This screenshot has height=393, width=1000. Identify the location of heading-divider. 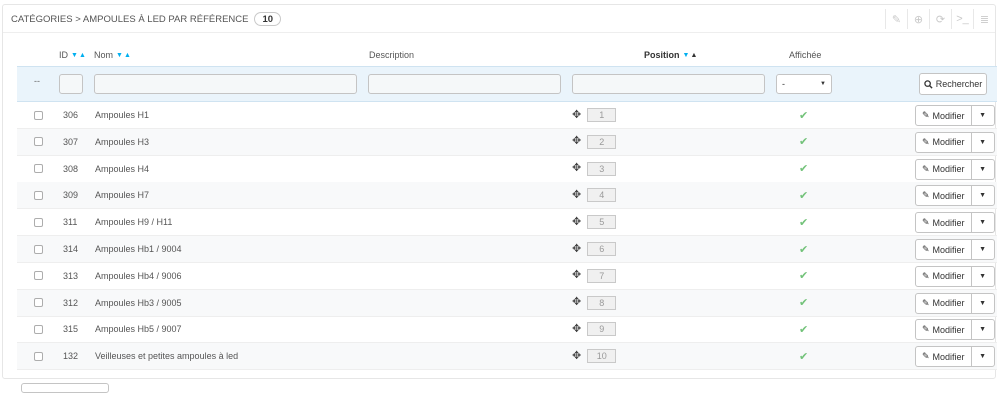
(499, 32).